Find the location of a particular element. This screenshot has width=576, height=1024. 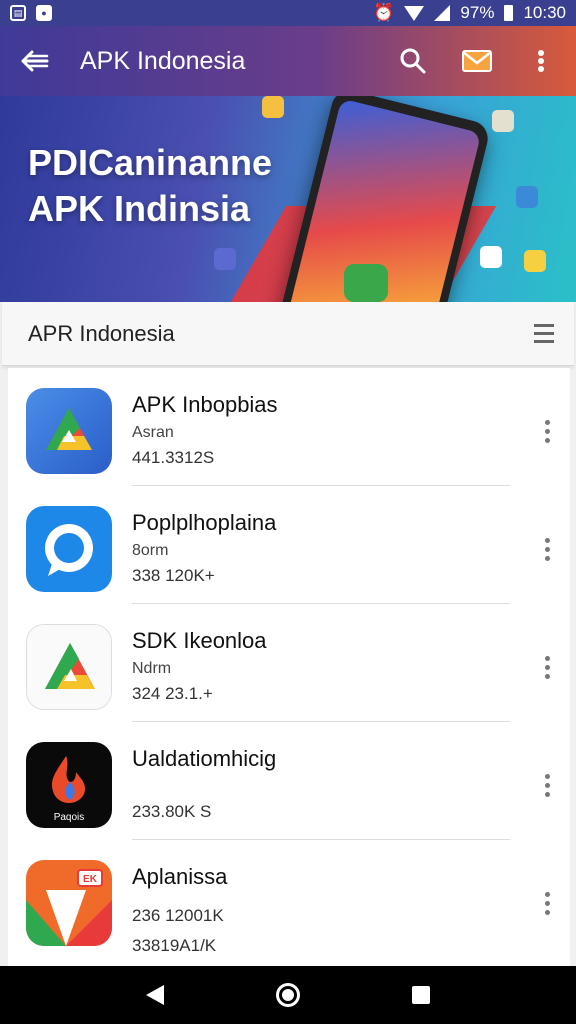

app-size-secondary: 33819A1/K is located at coordinates (174, 945).